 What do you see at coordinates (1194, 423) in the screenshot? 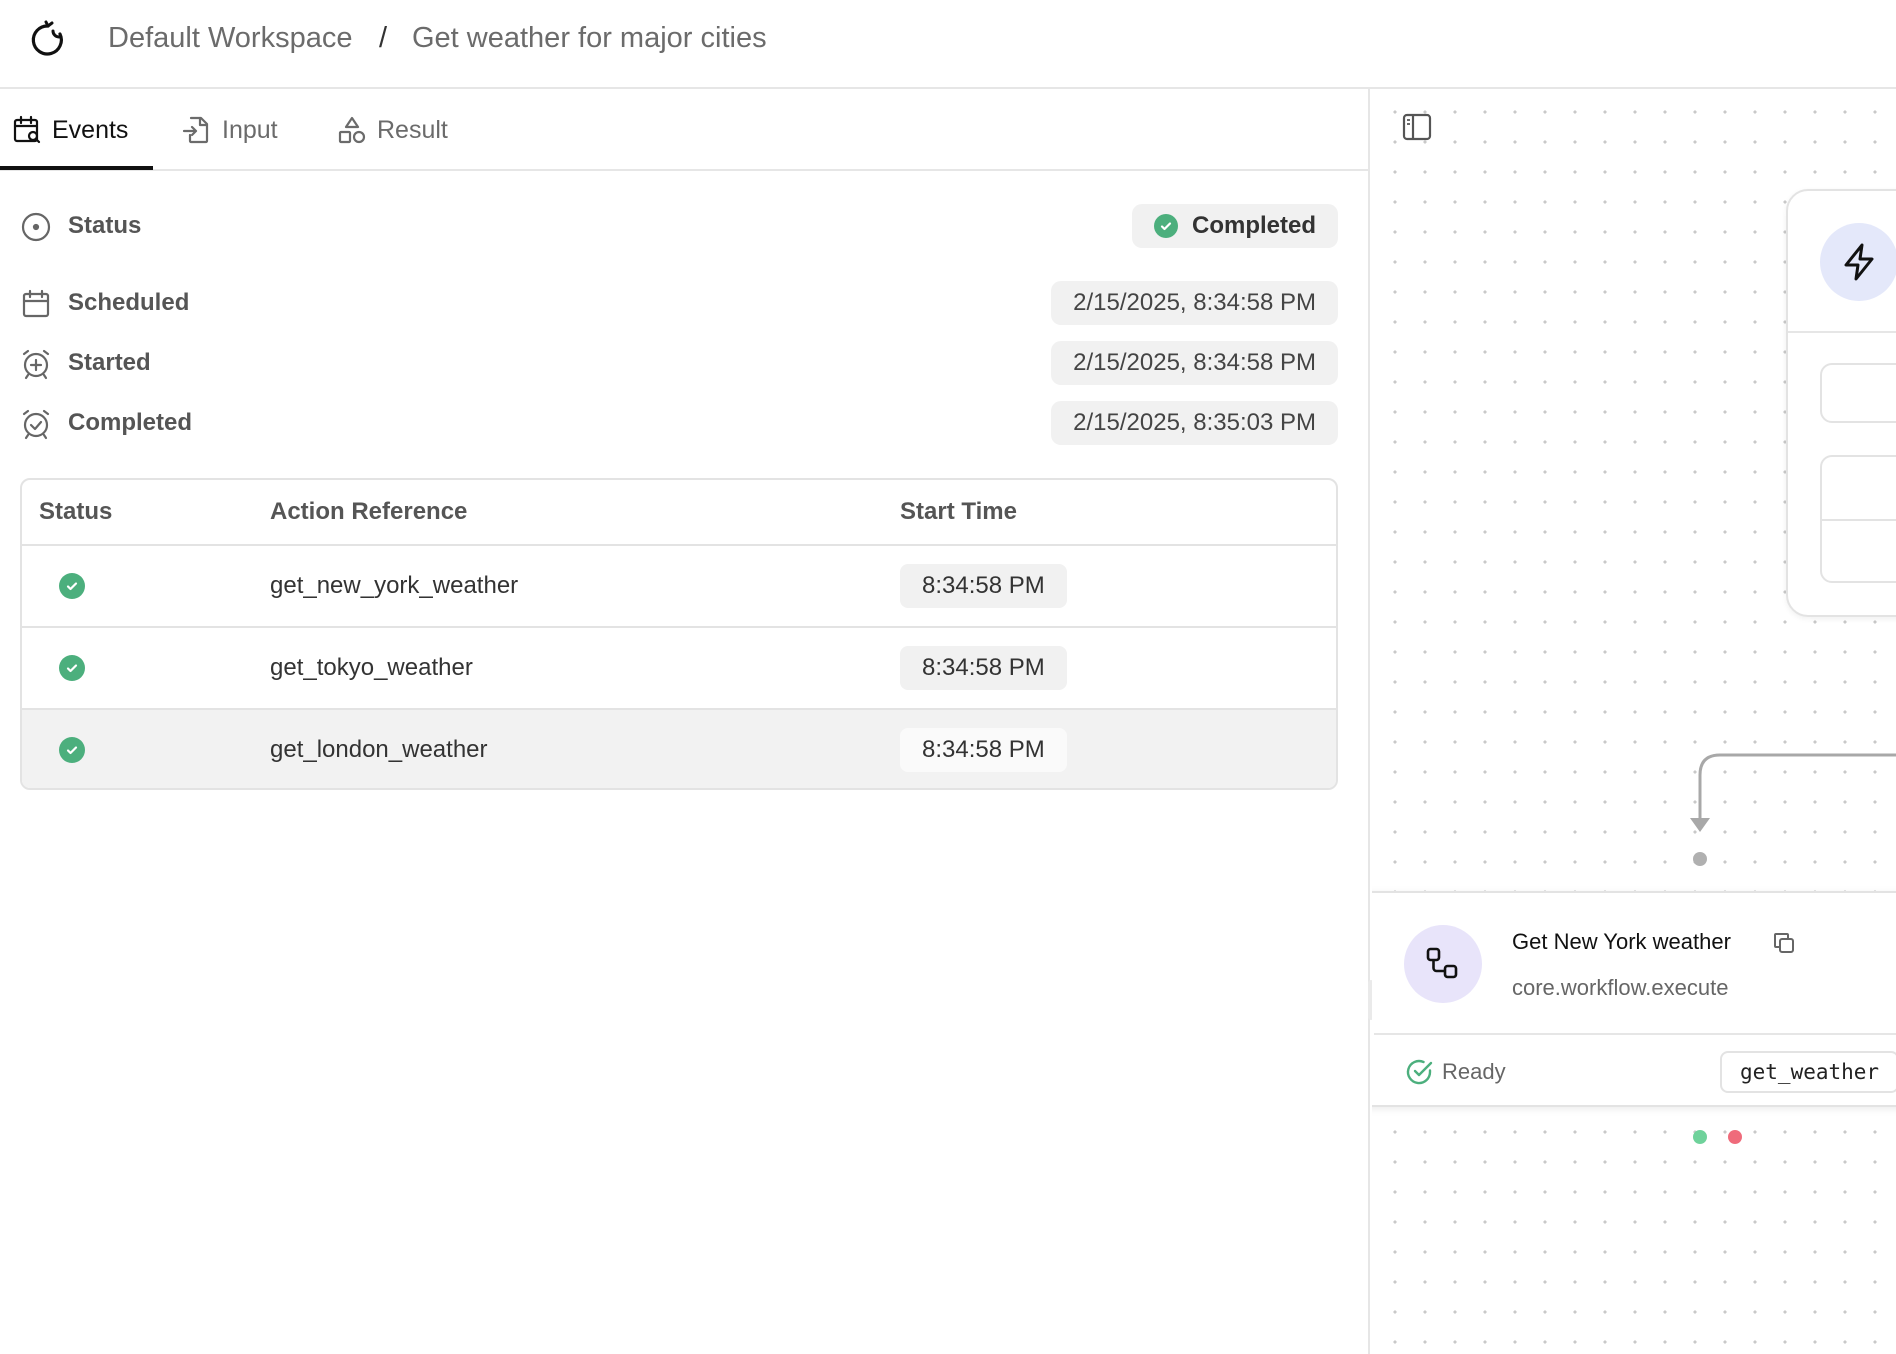
I see `completed-time: 2/15/2025, 8:35:03 PM` at bounding box center [1194, 423].